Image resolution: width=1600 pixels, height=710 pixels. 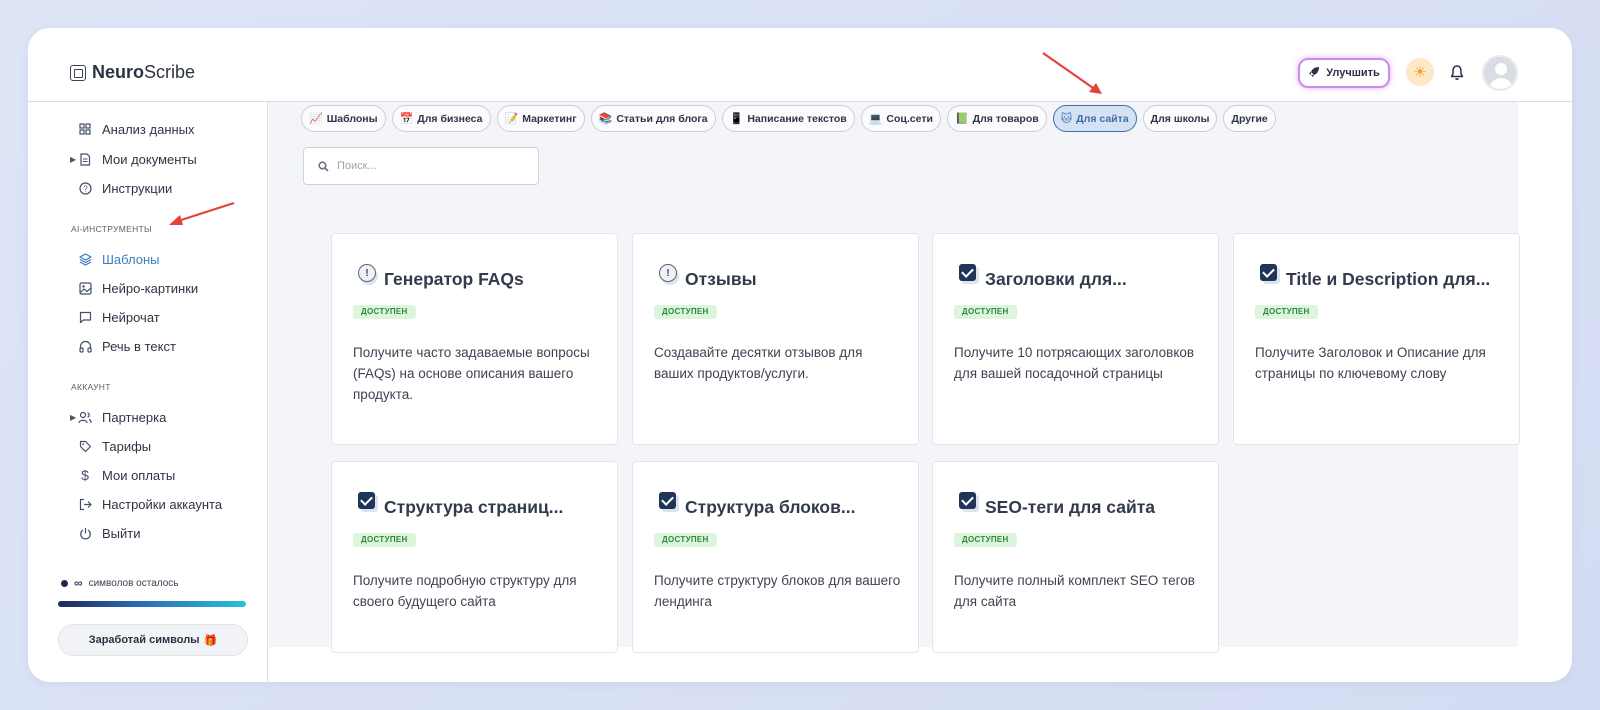 I want to click on sidebar-item-label: Нейрочат, so click(x=131, y=317).